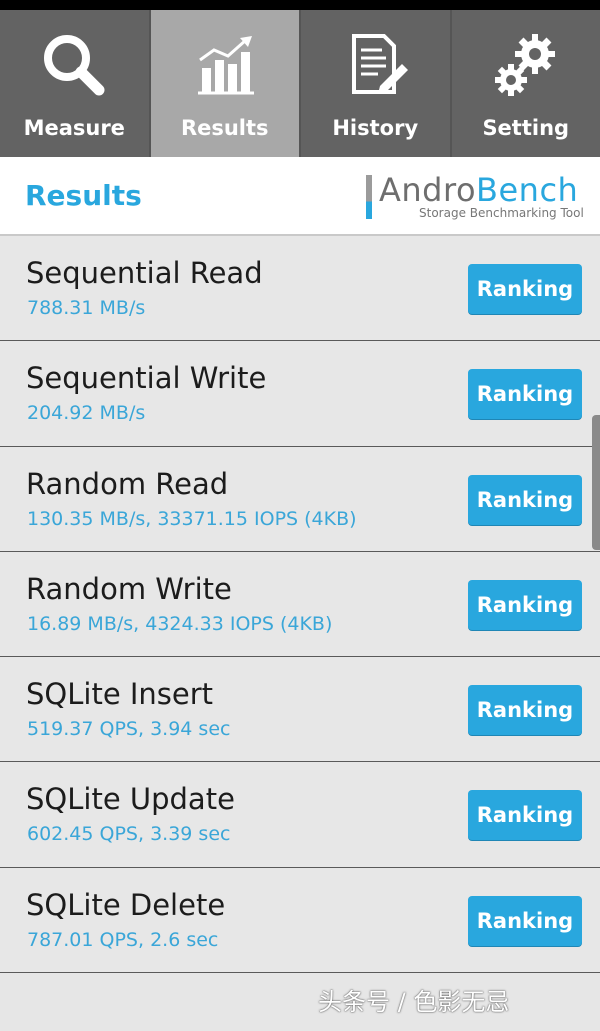 This screenshot has width=600, height=1031. Describe the element at coordinates (300, 394) in the screenshot. I see `result-row-sequential-write: Sequential Write 204.92 MB/s Ranking` at that location.